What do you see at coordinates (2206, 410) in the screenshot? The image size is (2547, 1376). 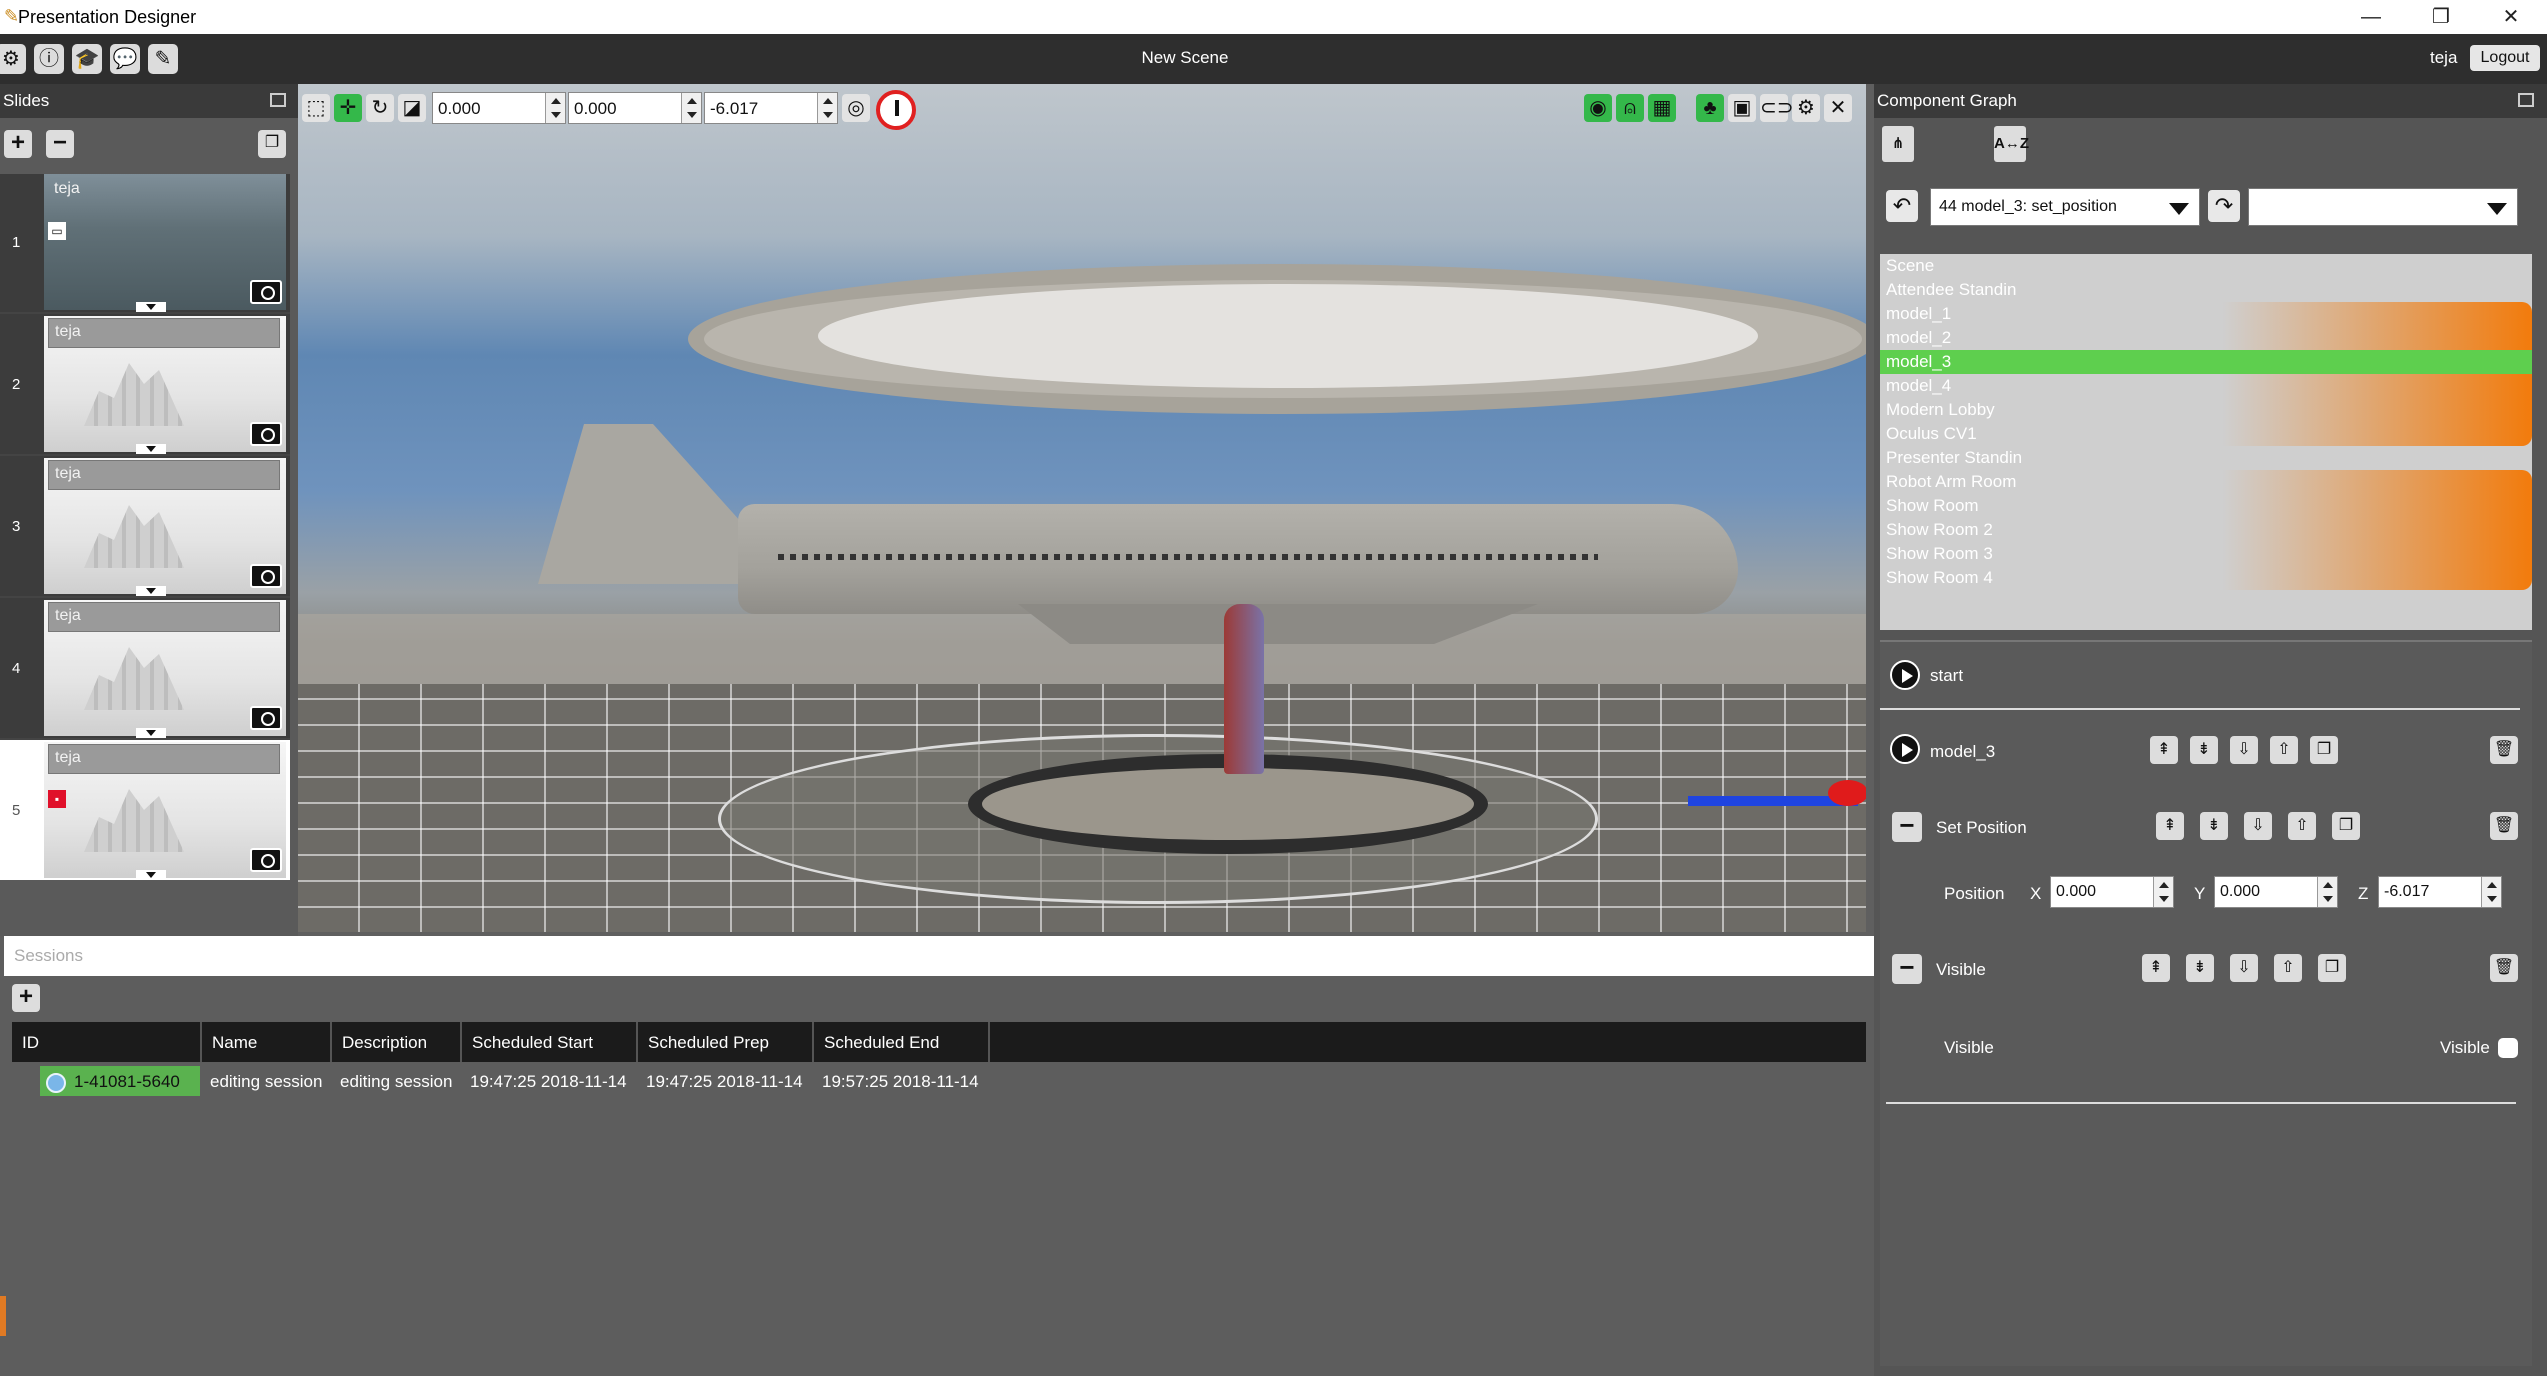 I see `tree-item-modern-lobby: Modern Lobby` at bounding box center [2206, 410].